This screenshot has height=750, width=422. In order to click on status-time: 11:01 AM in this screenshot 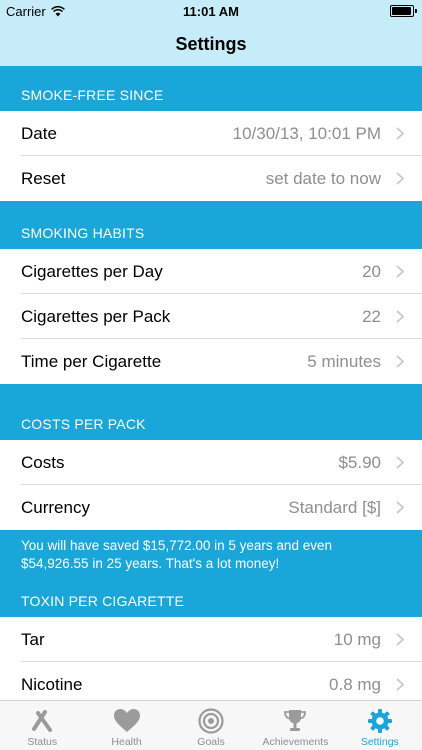, I will do `click(211, 11)`.